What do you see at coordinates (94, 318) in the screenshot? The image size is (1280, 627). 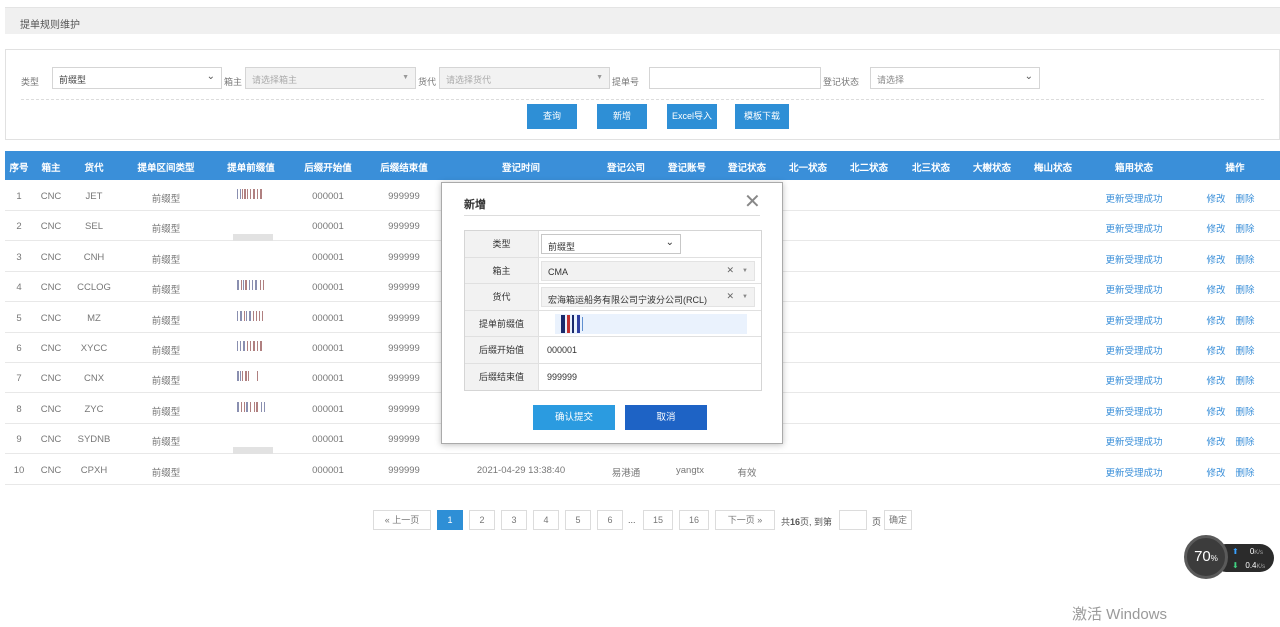 I see `cell-agent: MZ` at bounding box center [94, 318].